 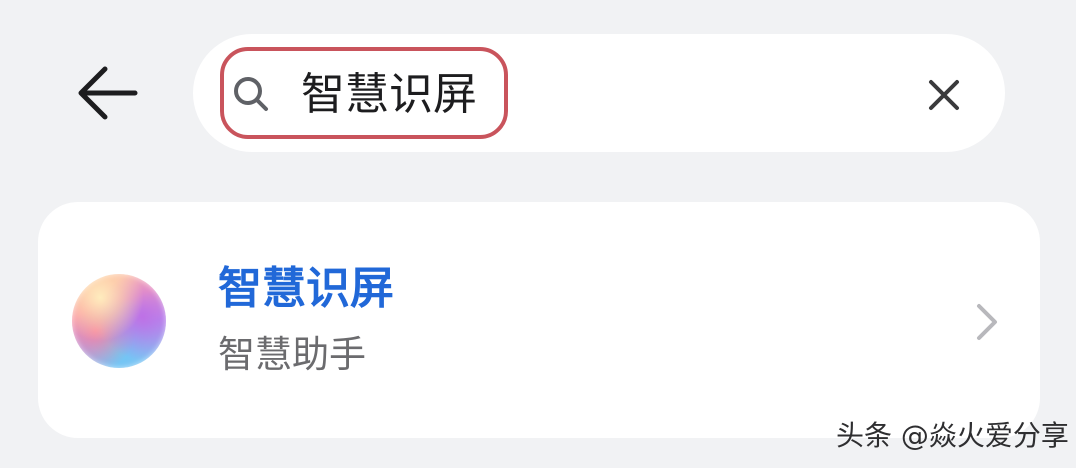 I want to click on arrow-left-icon, so click(x=108, y=93).